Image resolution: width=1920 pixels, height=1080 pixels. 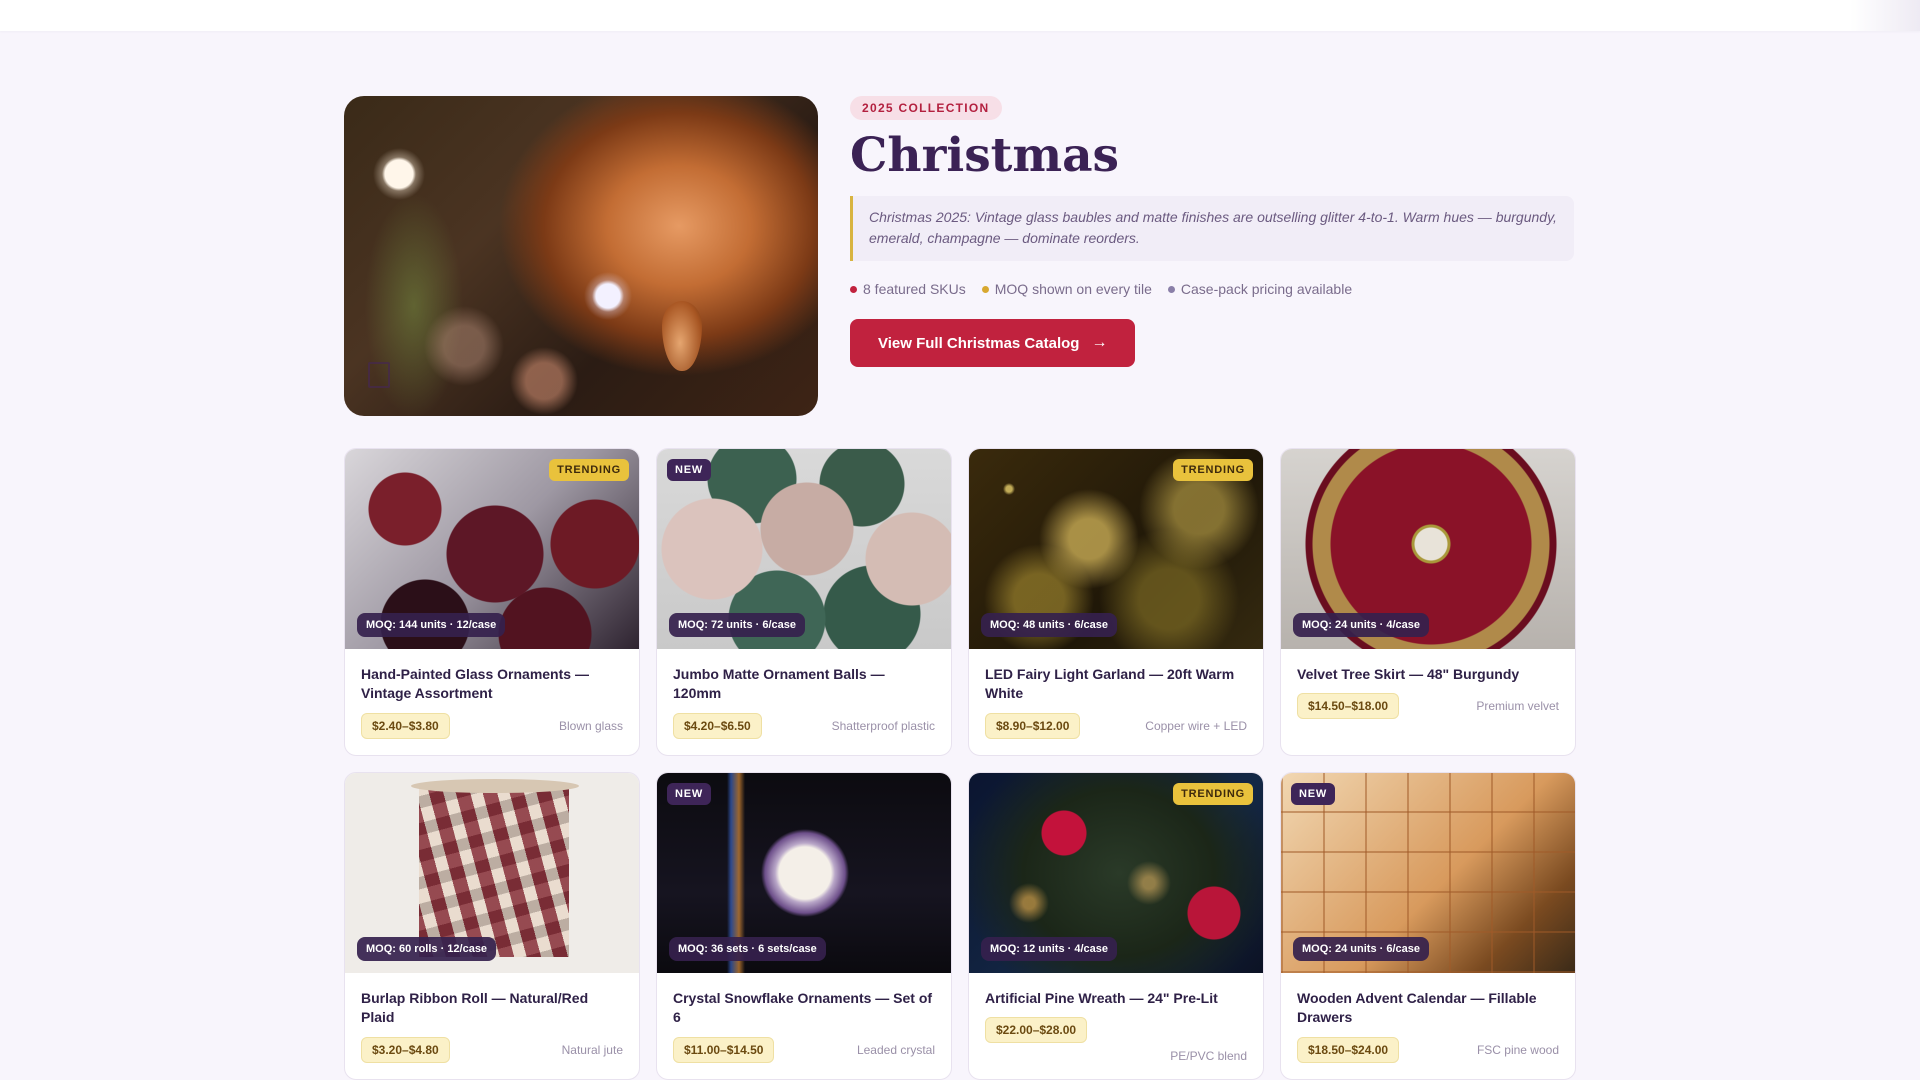 I want to click on stat-skus: 8 featured SKUs, so click(x=908, y=289).